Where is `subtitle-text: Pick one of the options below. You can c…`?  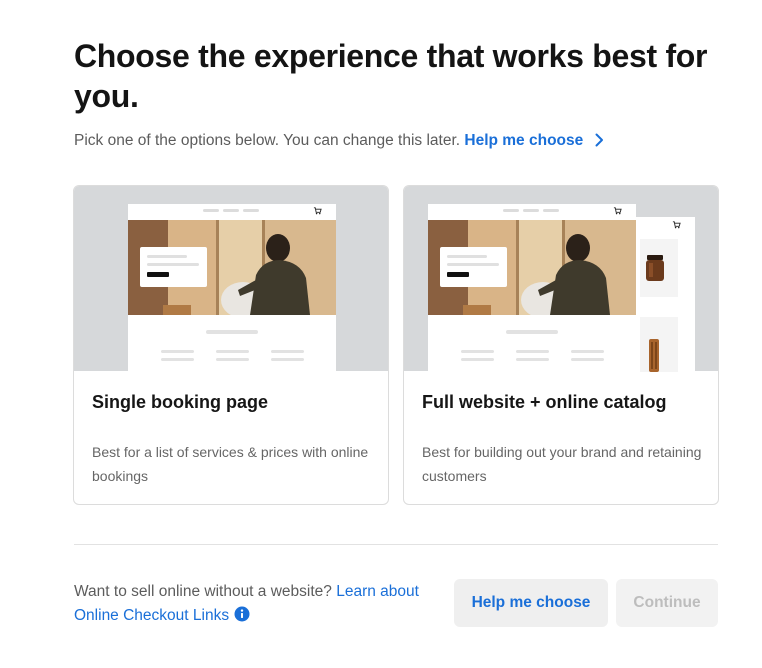 subtitle-text: Pick one of the options below. You can c… is located at coordinates (267, 140).